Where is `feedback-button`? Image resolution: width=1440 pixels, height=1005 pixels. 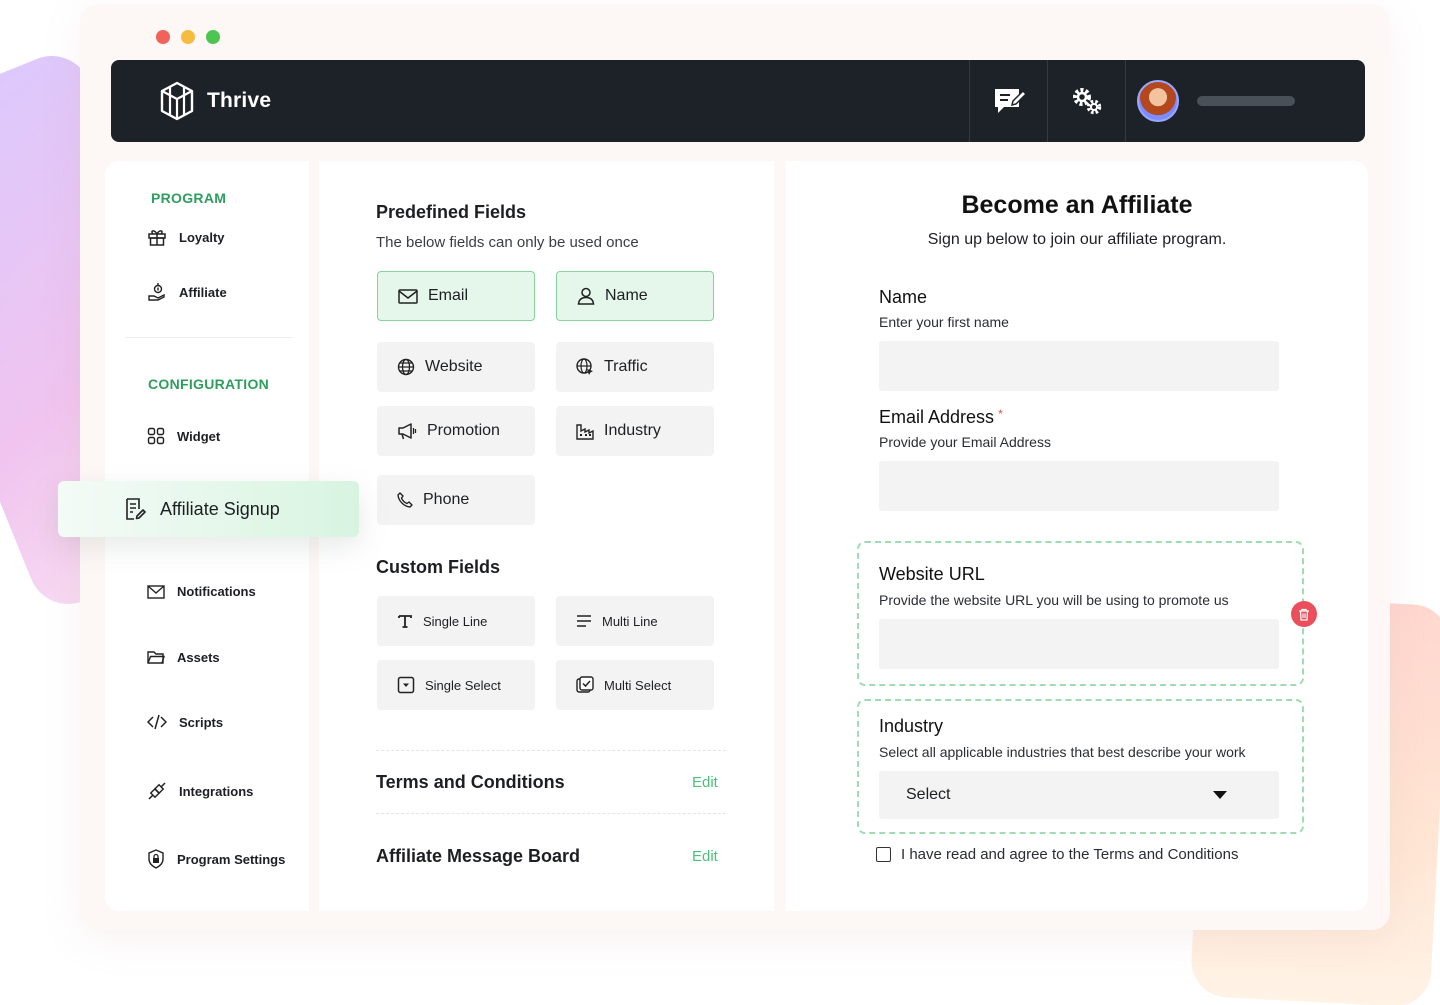 feedback-button is located at coordinates (1008, 101).